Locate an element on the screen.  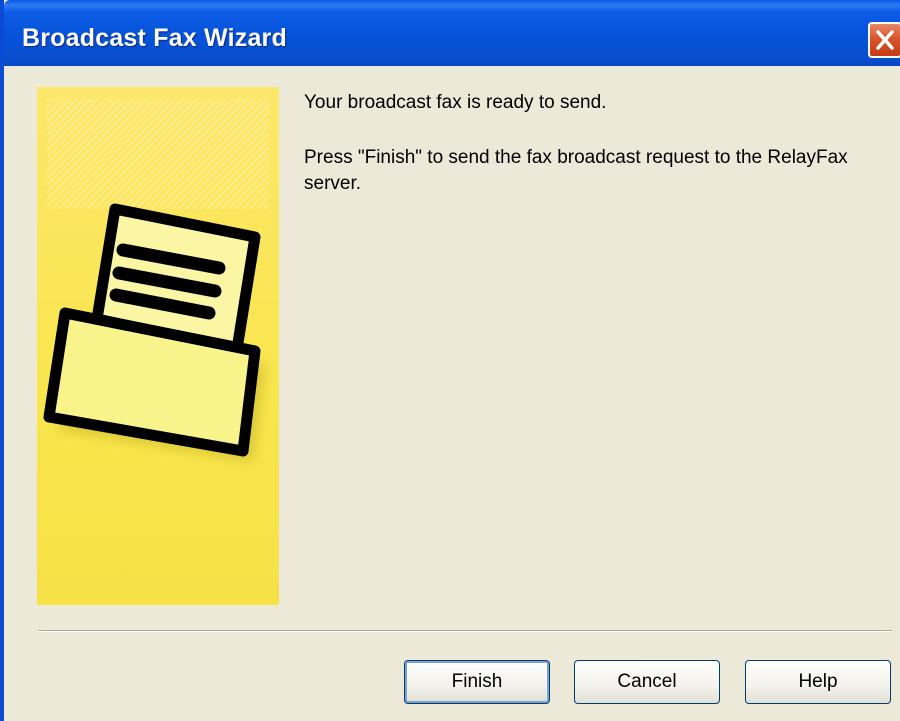
ready-message: Your broadcast fax is ready to send. is located at coordinates (455, 102).